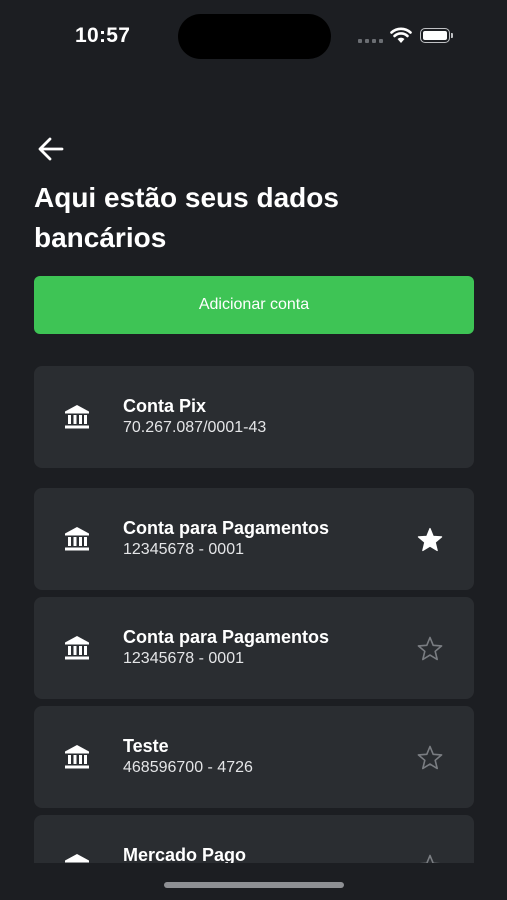  I want to click on account-card-mercado-pago: Mercado Pago, so click(254, 839).